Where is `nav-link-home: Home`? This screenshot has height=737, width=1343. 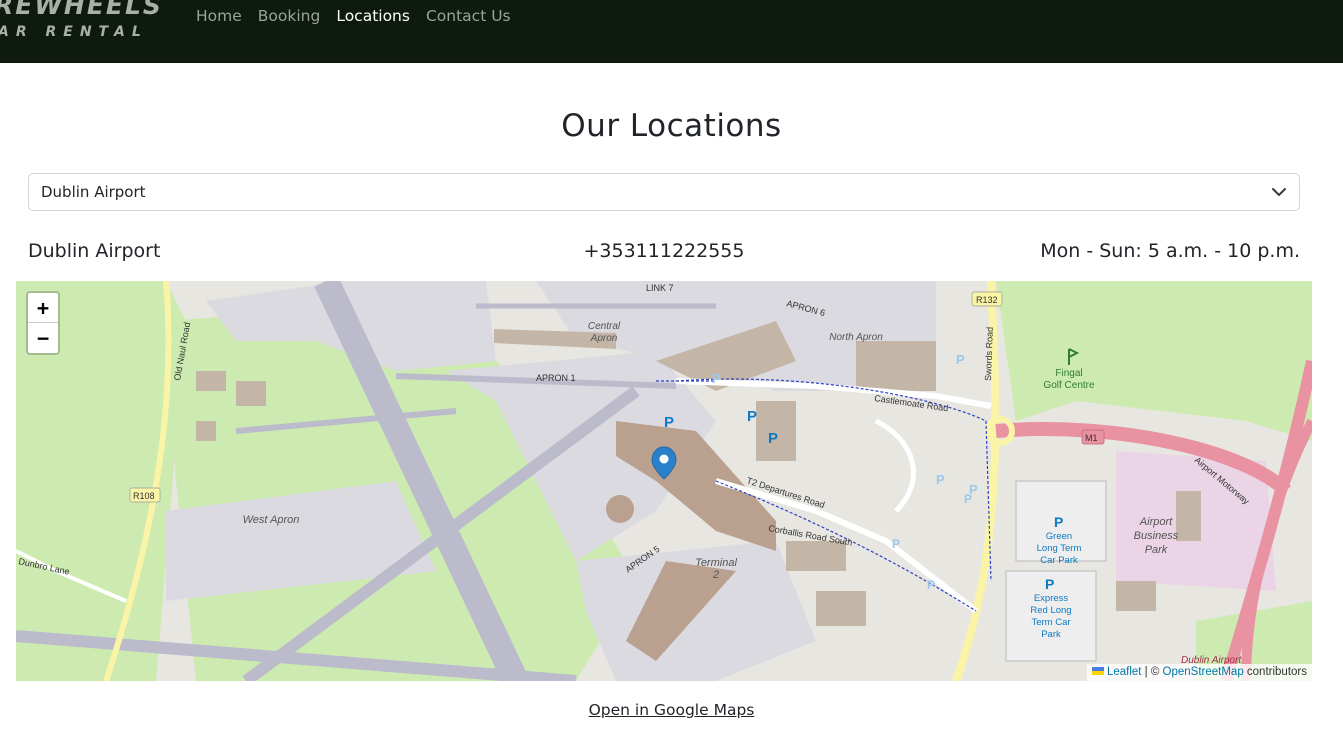 nav-link-home: Home is located at coordinates (219, 16).